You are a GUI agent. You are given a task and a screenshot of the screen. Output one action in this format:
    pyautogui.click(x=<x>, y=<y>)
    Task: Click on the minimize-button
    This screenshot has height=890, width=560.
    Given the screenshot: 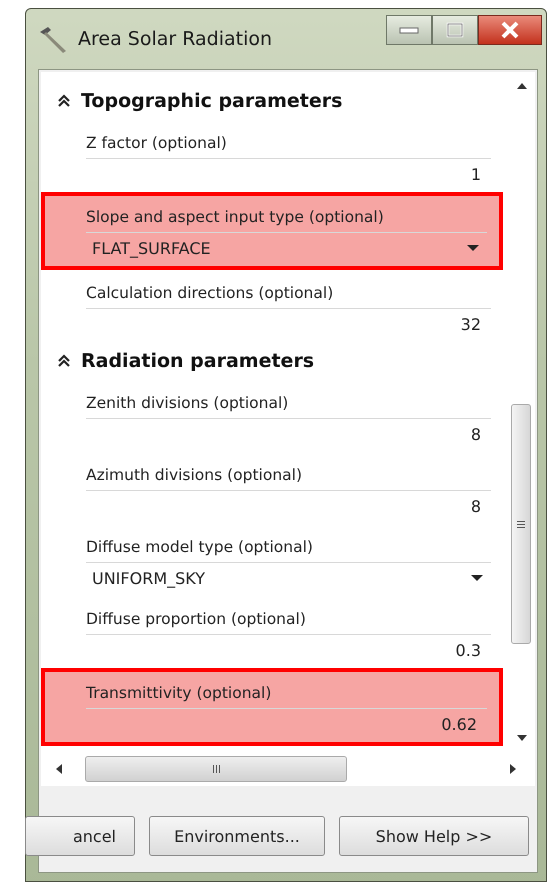 What is the action you would take?
    pyautogui.click(x=409, y=30)
    